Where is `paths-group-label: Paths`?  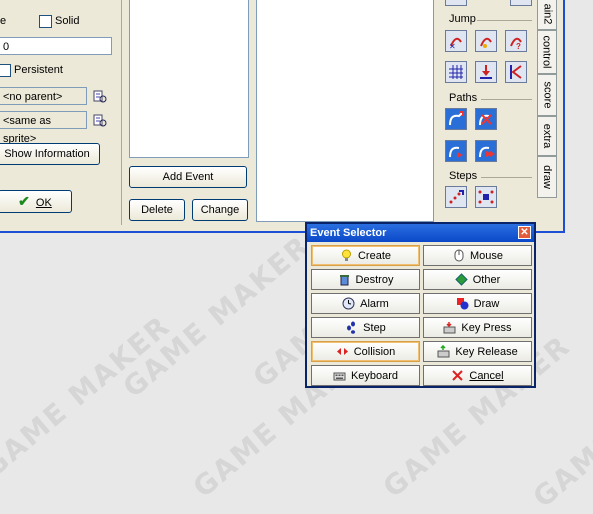 paths-group-label: Paths is located at coordinates (463, 98).